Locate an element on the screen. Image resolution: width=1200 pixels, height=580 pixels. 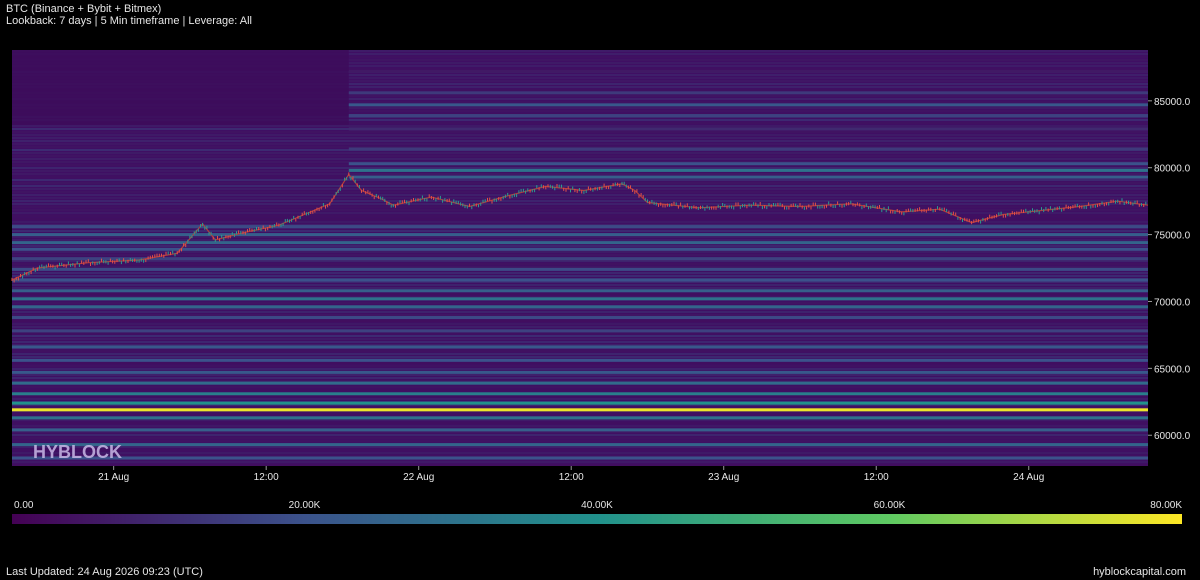
colorbar-tick-label: 40.00K is located at coordinates (597, 505).